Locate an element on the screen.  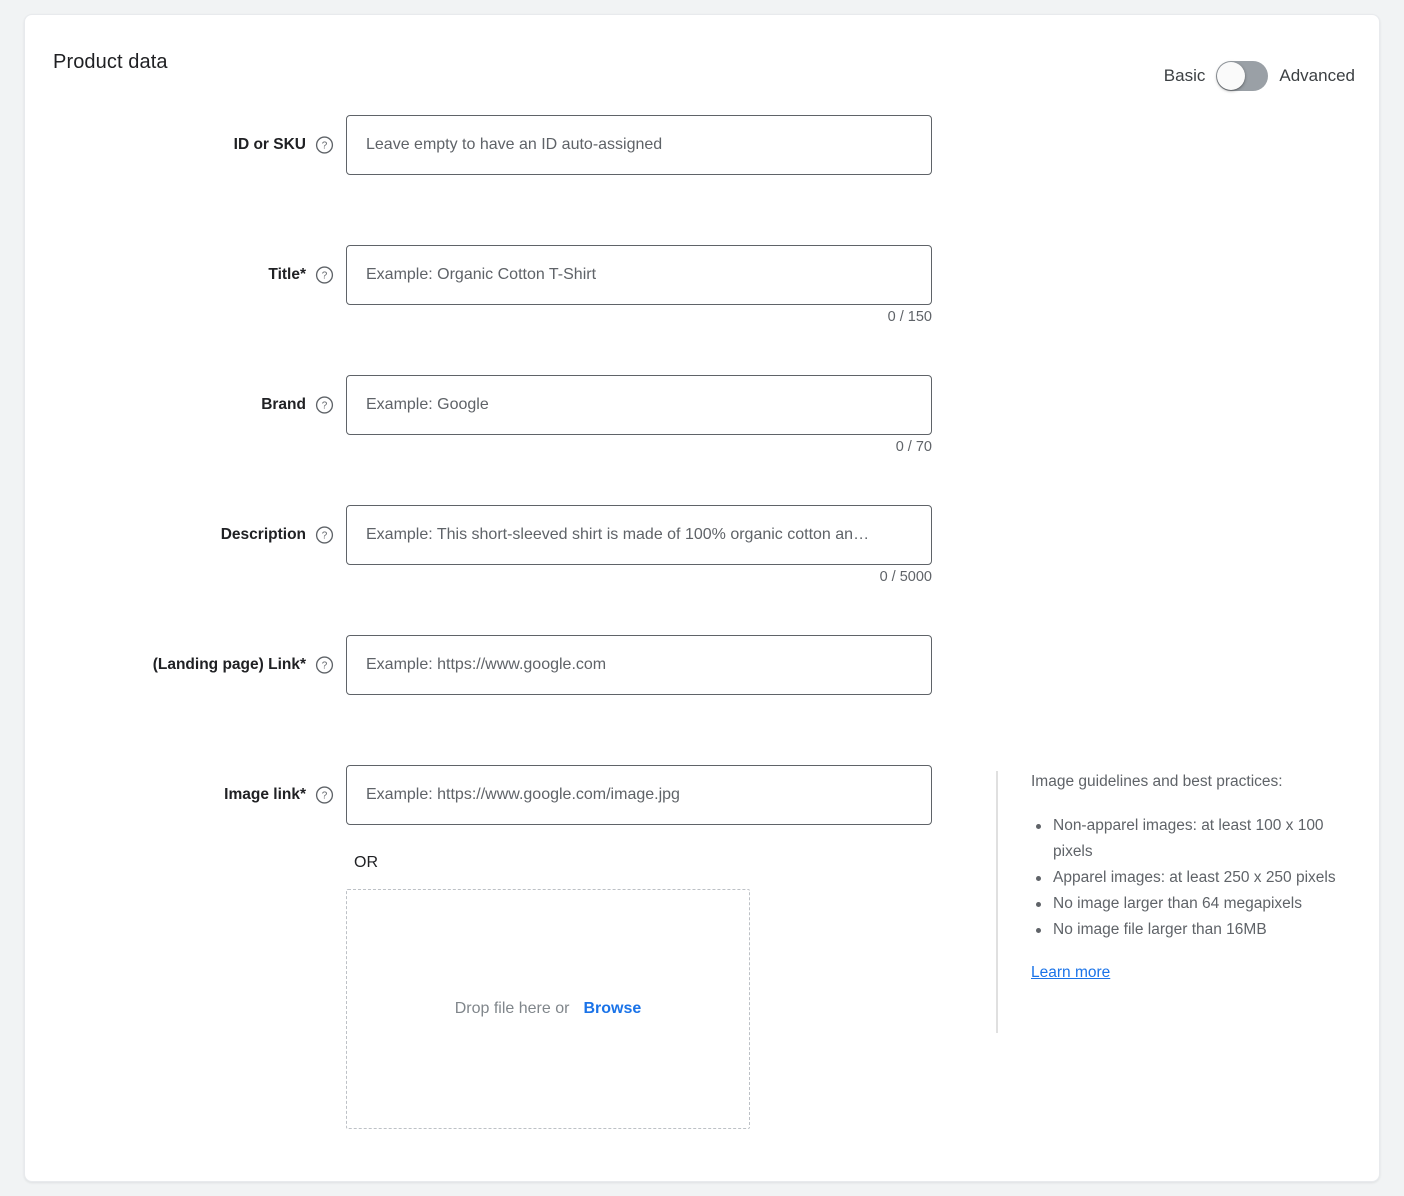
field-row-landing_page_link: (Landing page) Link*? is located at coordinates (702, 665).